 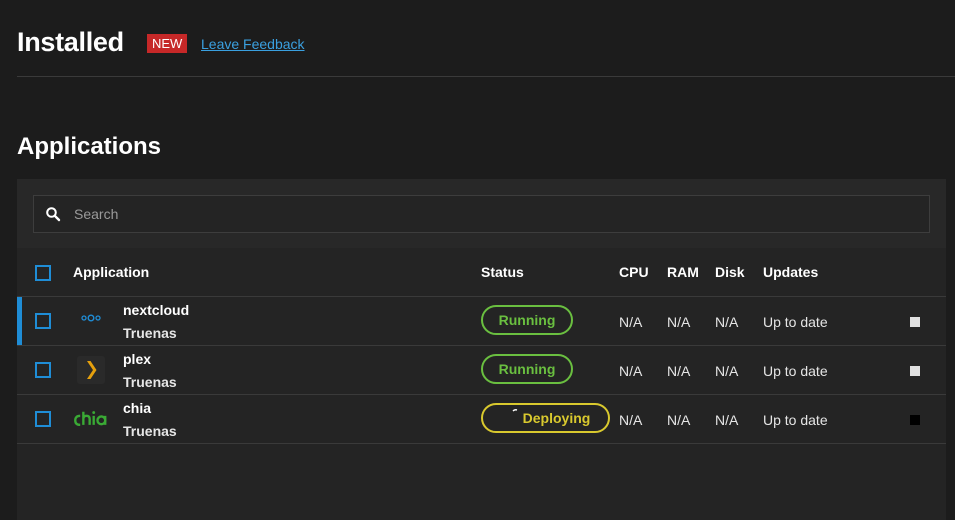 What do you see at coordinates (89, 146) in the screenshot?
I see `section-title: Applications` at bounding box center [89, 146].